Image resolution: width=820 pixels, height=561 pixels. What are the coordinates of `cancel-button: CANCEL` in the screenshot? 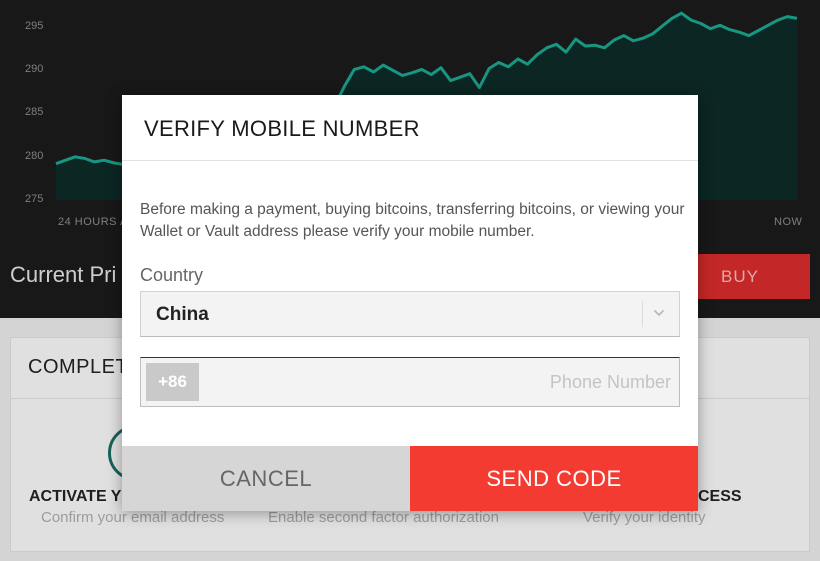 It's located at (266, 478).